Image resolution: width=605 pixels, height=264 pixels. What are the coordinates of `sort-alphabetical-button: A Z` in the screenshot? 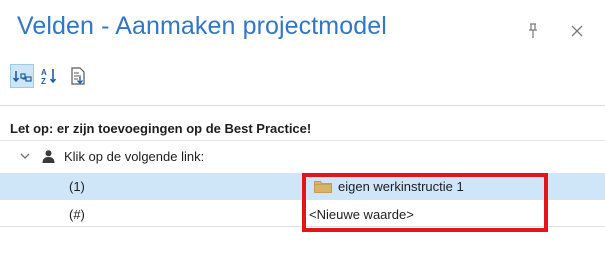 It's located at (50, 76).